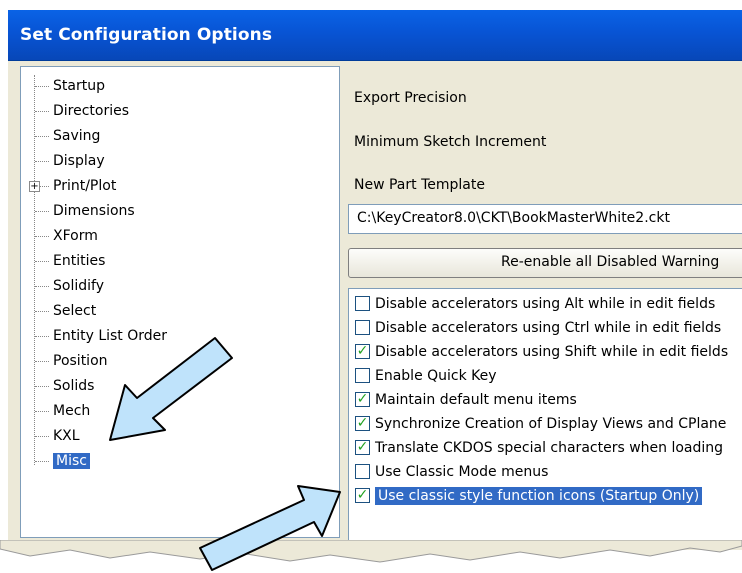  Describe the element at coordinates (146, 35) in the screenshot. I see `dialog-title: Set Configuration Options` at that location.